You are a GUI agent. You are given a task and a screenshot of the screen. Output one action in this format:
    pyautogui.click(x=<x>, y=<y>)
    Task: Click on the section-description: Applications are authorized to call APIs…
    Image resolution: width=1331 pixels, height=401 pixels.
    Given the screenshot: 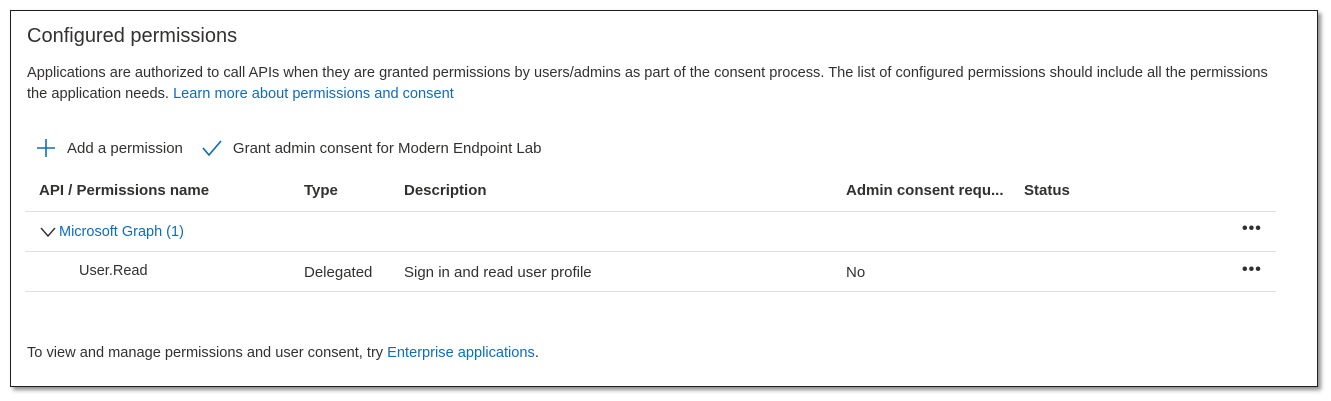 What is the action you would take?
    pyautogui.click(x=652, y=84)
    